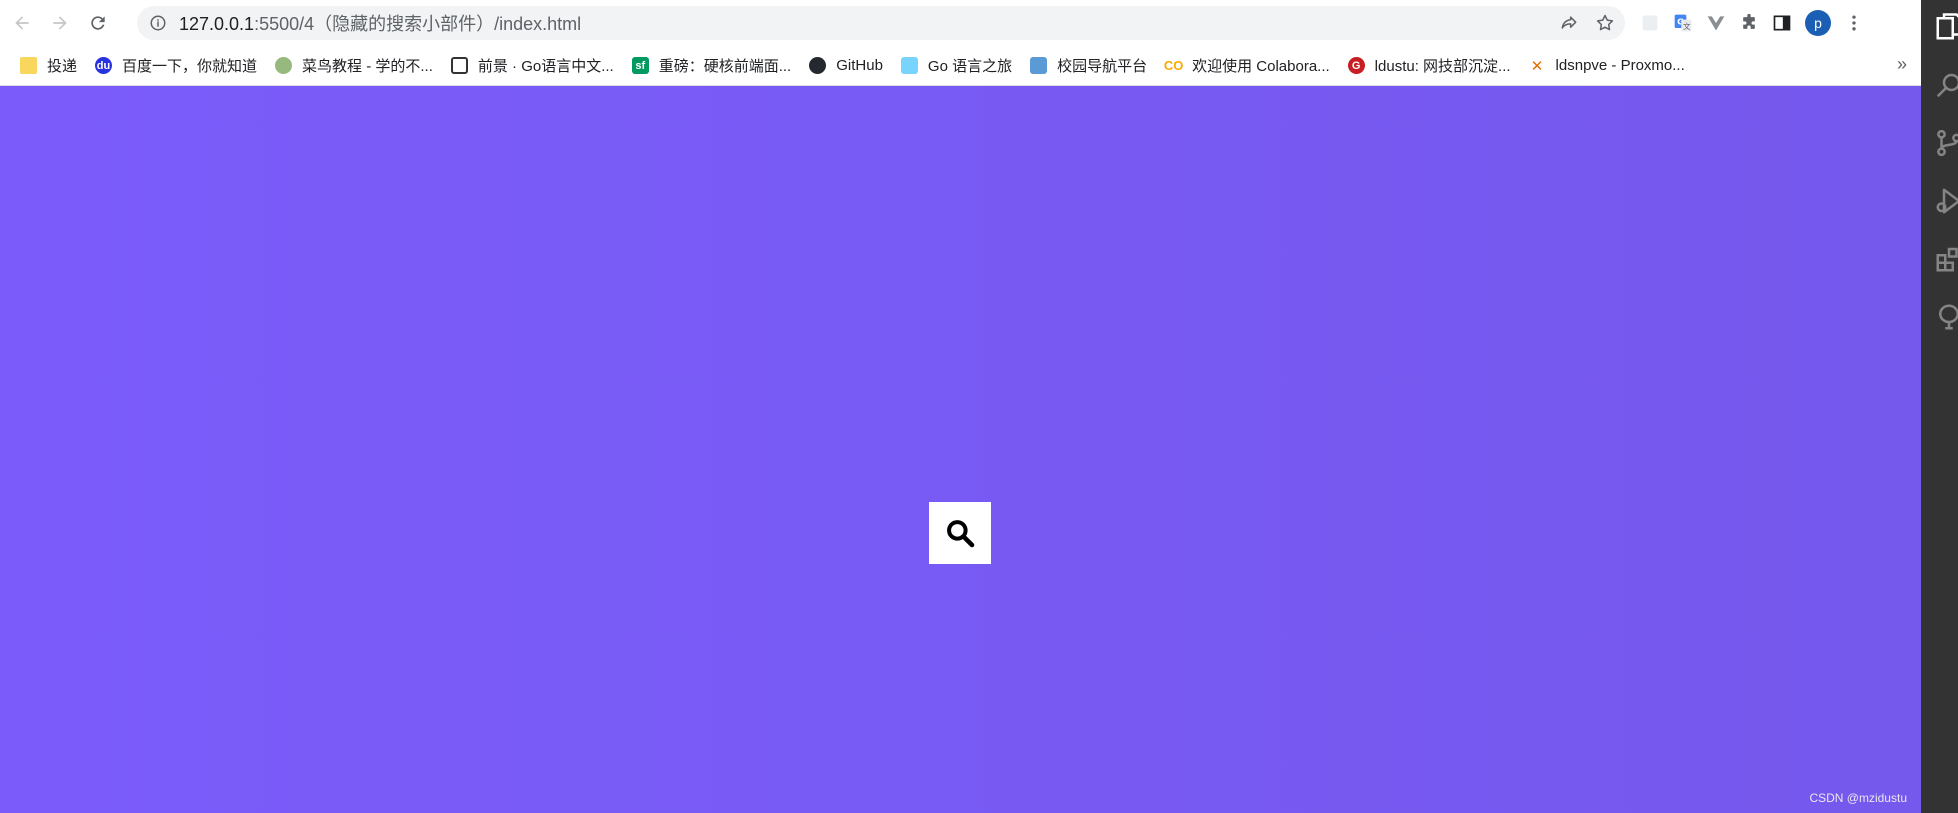 This screenshot has height=813, width=1958. I want to click on reload-icon, so click(98, 23).